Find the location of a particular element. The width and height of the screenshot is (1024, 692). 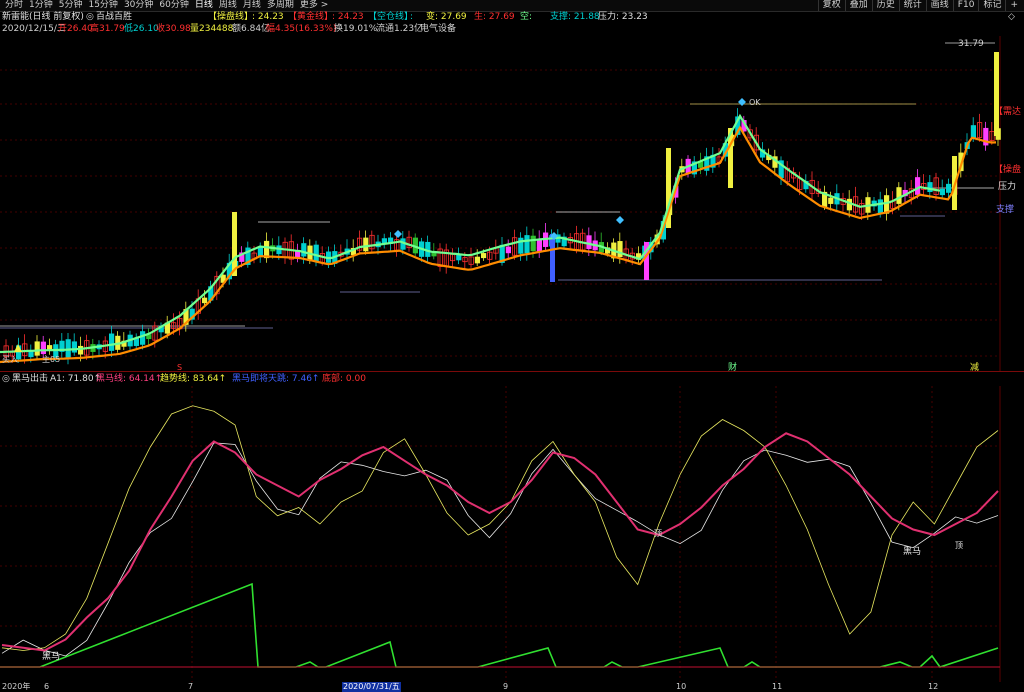

right-label-xuda: 【需达 is located at coordinates (1007, 111).